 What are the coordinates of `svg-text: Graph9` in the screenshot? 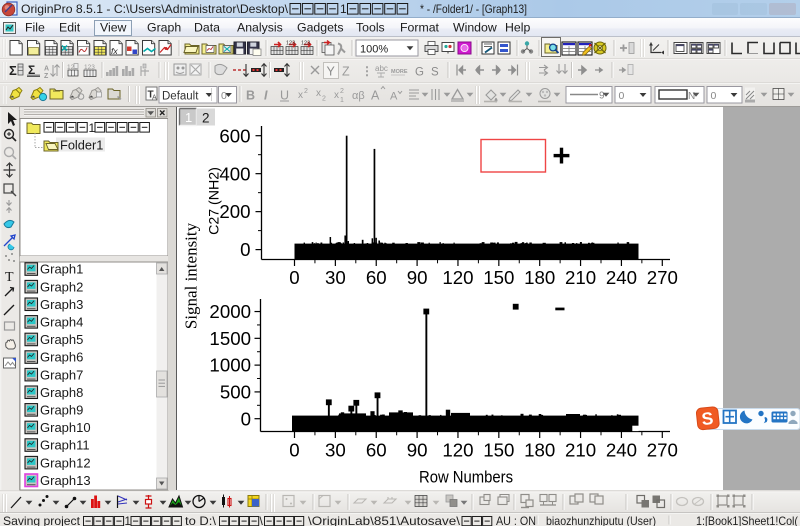 It's located at (61, 410).